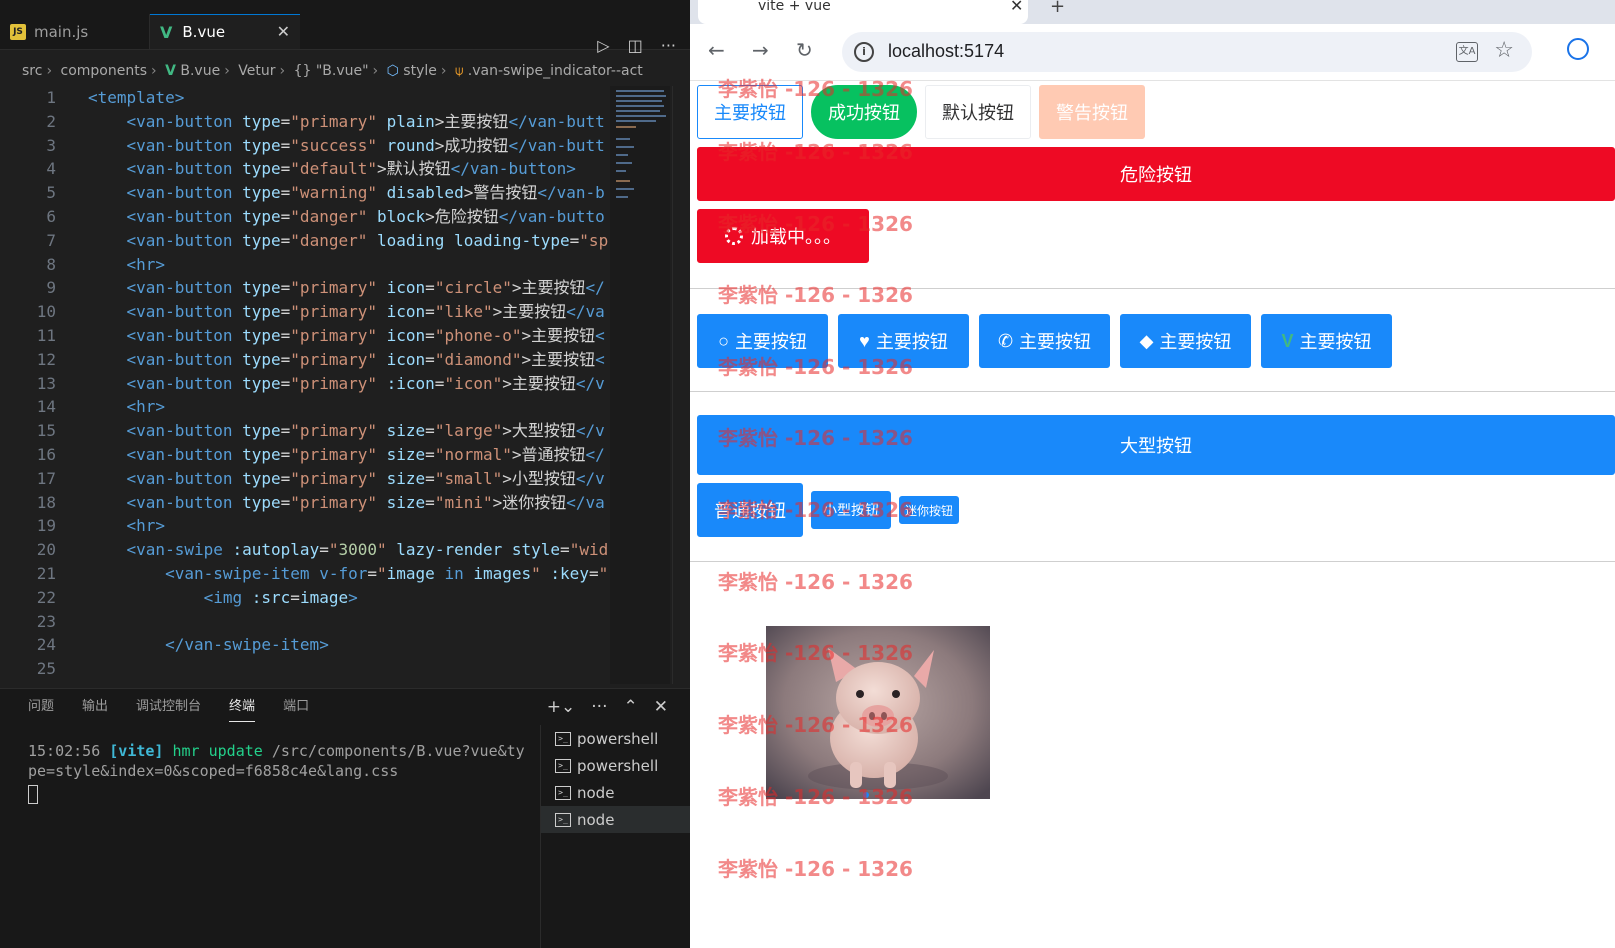  Describe the element at coordinates (242, 707) in the screenshot. I see `tab-terminal: 终端` at that location.